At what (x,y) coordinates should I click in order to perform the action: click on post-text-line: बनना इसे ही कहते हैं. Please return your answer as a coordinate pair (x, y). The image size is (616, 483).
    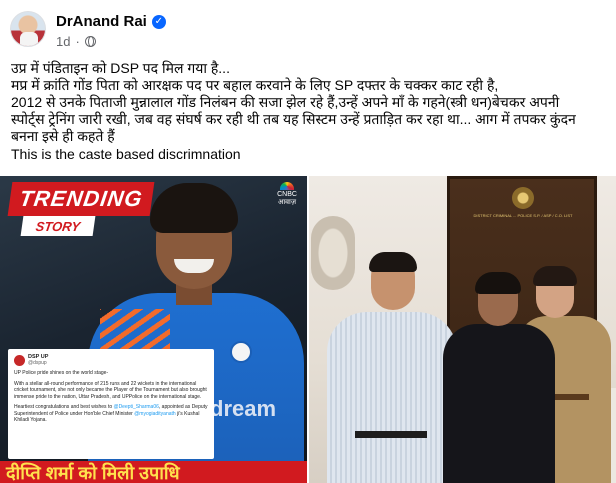
    Looking at the image, I should click on (63, 136).